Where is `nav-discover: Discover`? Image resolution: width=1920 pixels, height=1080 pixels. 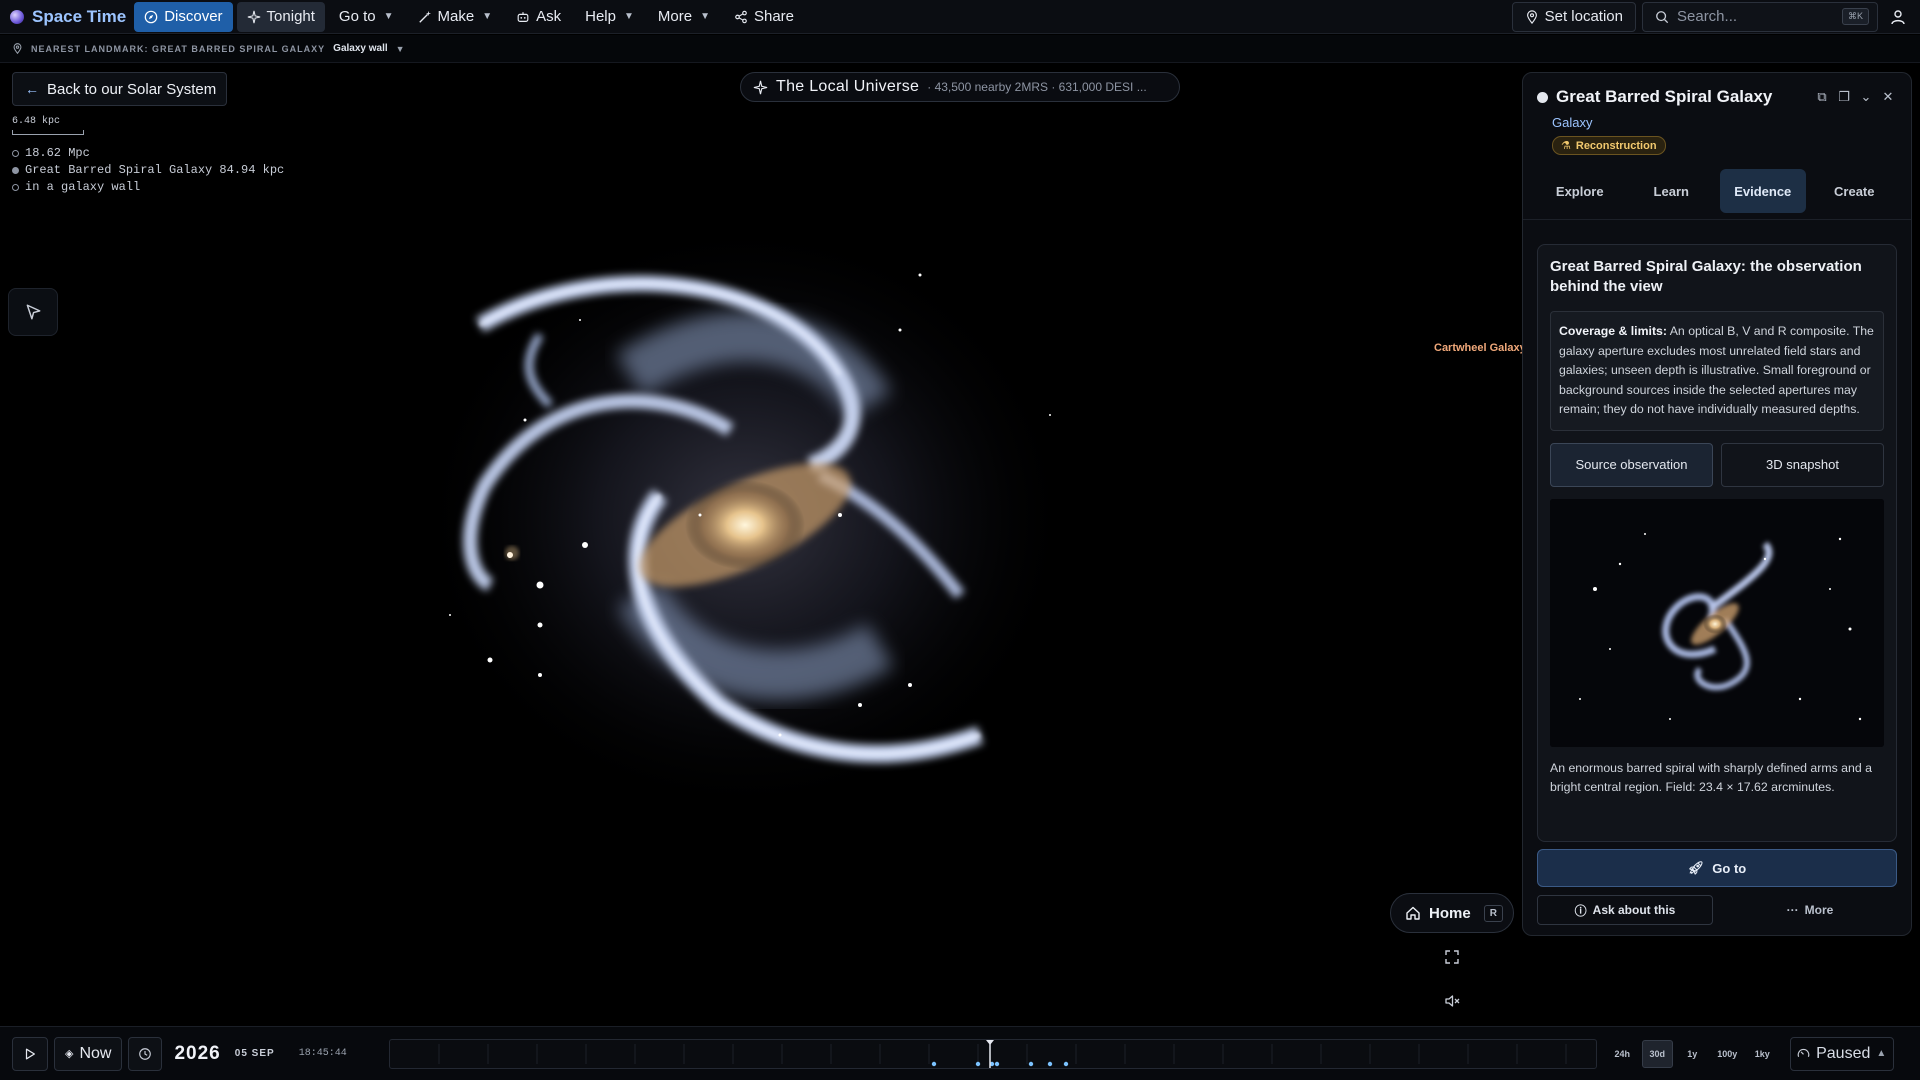 nav-discover: Discover is located at coordinates (183, 16).